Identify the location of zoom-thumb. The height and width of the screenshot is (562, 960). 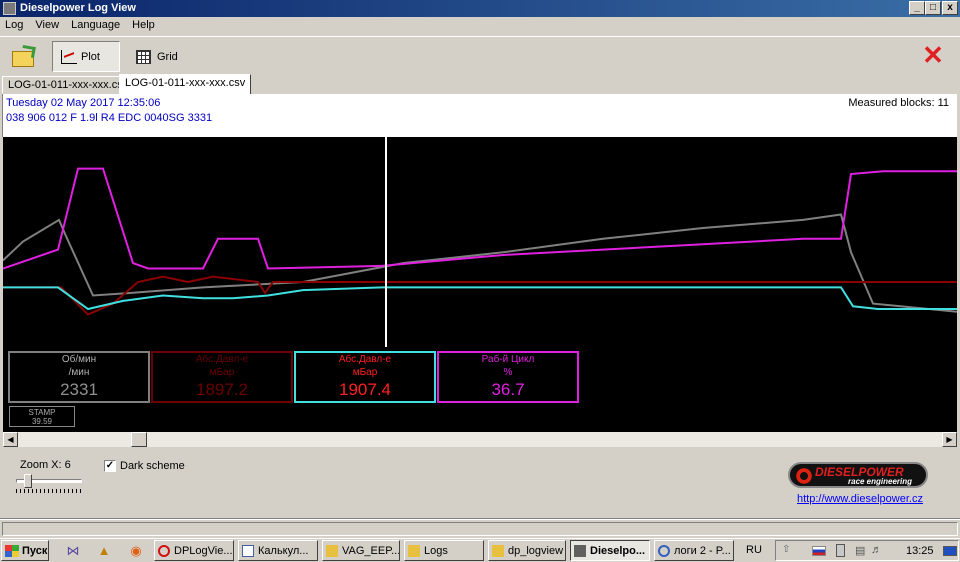
(28, 481).